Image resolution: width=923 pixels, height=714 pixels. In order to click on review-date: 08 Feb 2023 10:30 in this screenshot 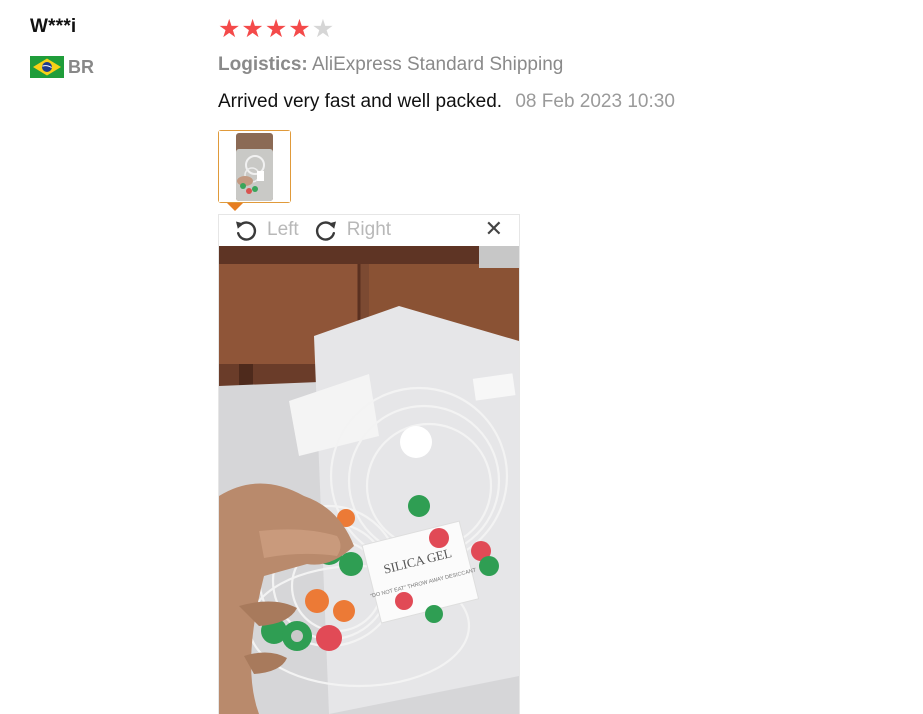, I will do `click(595, 101)`.